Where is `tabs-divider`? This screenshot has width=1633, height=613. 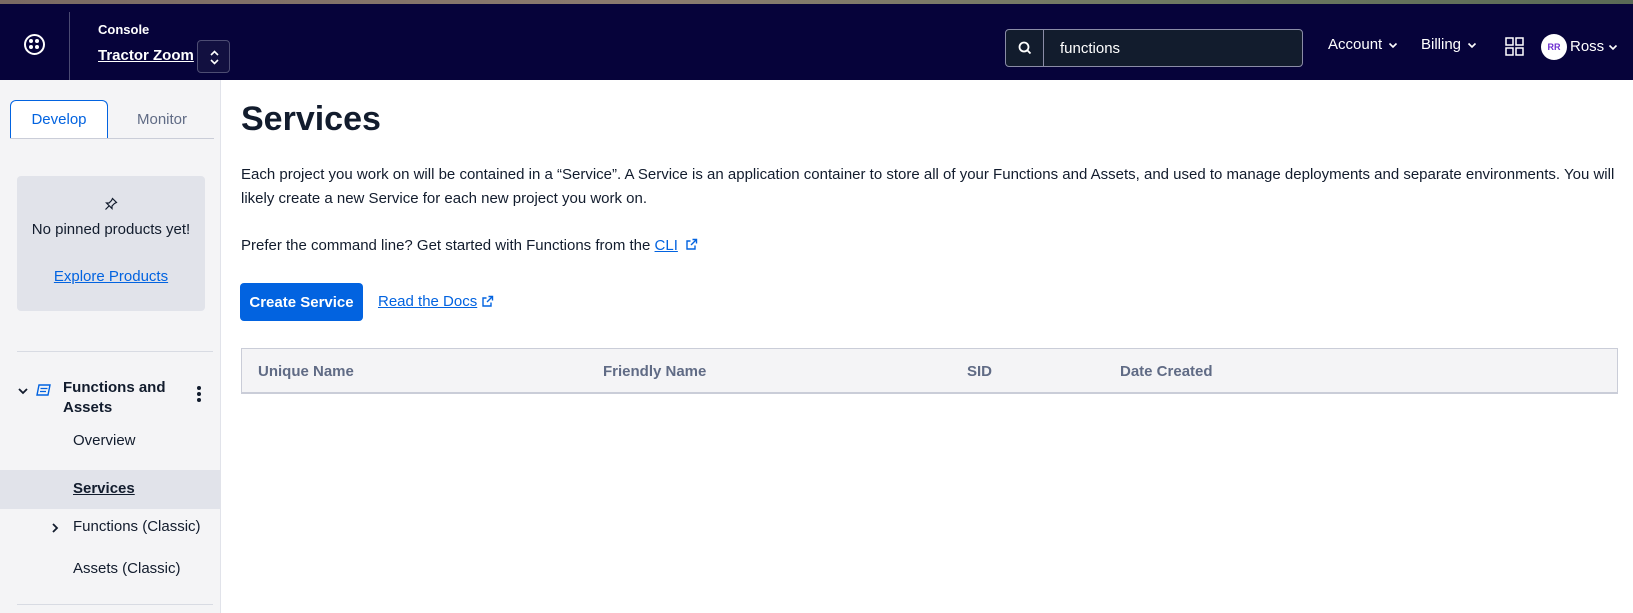 tabs-divider is located at coordinates (112, 138).